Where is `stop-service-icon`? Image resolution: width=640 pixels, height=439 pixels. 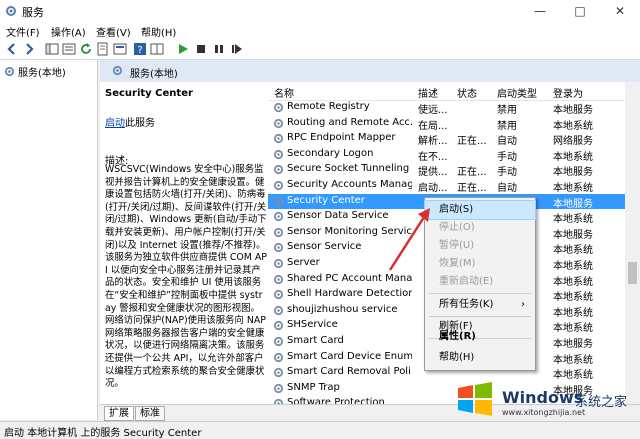
stop-service-icon is located at coordinates (201, 49).